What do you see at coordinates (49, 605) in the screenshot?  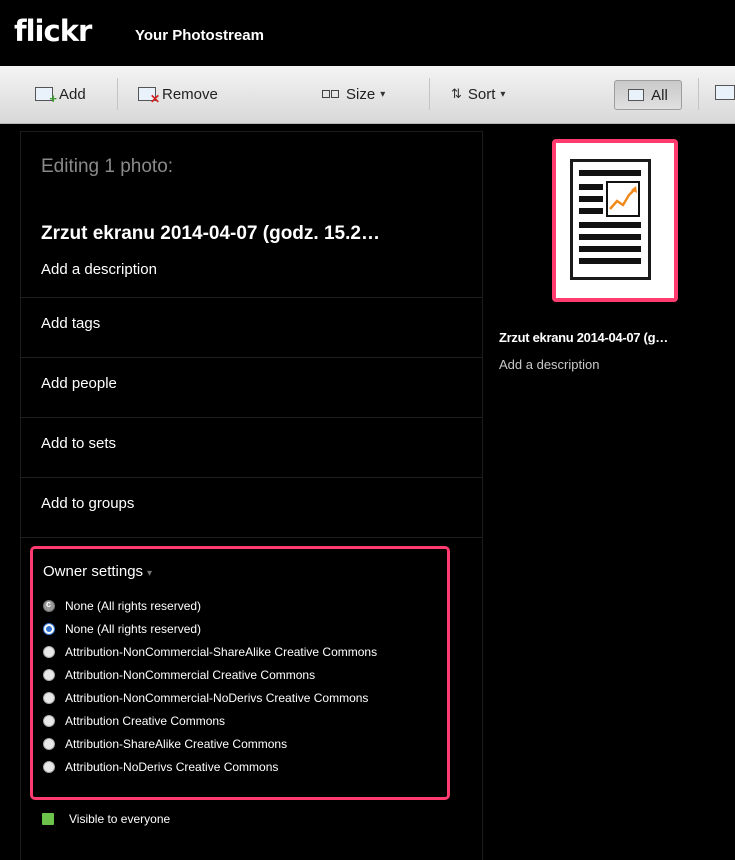 I see `copyright-radio-icon` at bounding box center [49, 605].